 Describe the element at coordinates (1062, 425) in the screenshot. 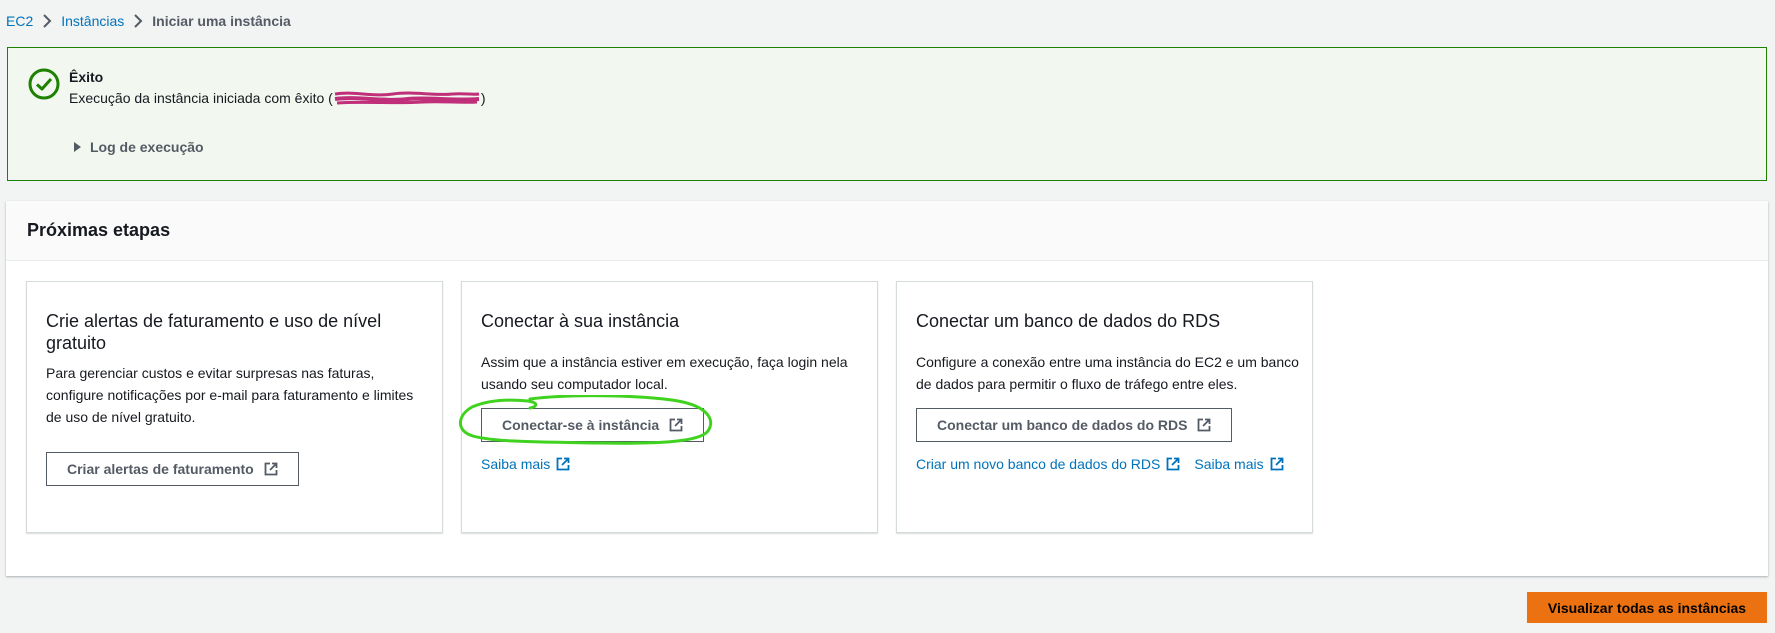

I see `button-label: Conectar um banco de dados do RDS` at that location.